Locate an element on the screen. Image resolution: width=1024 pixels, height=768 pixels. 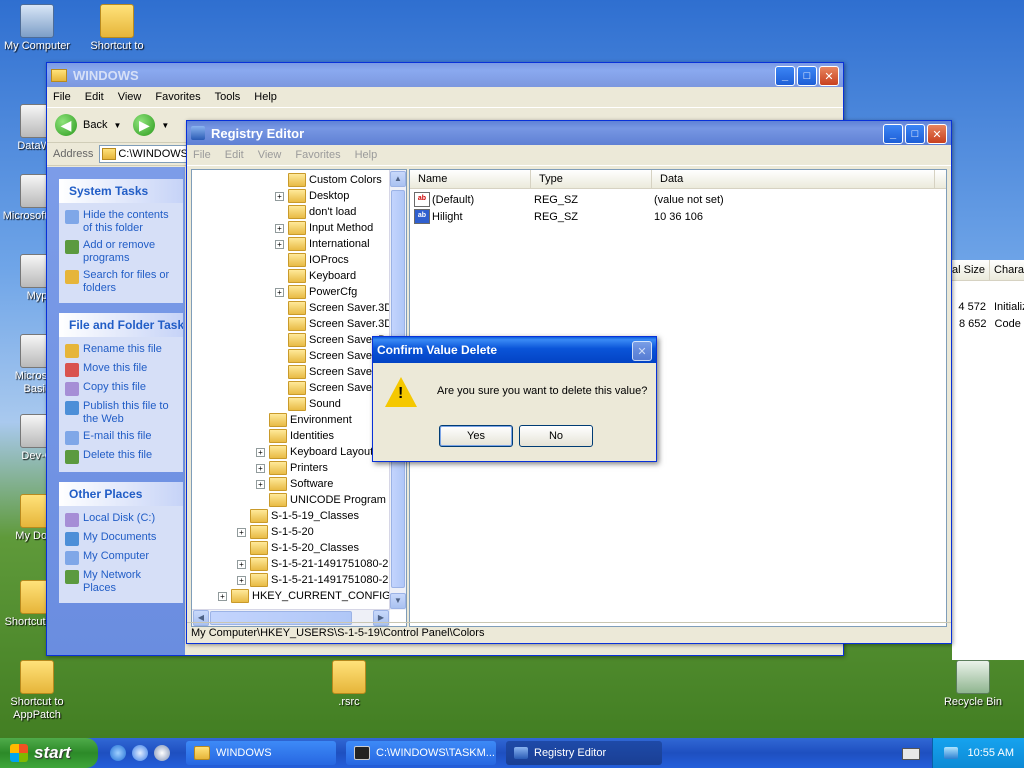
column-header-chara: Chara is located at coordinates (1007, 270).